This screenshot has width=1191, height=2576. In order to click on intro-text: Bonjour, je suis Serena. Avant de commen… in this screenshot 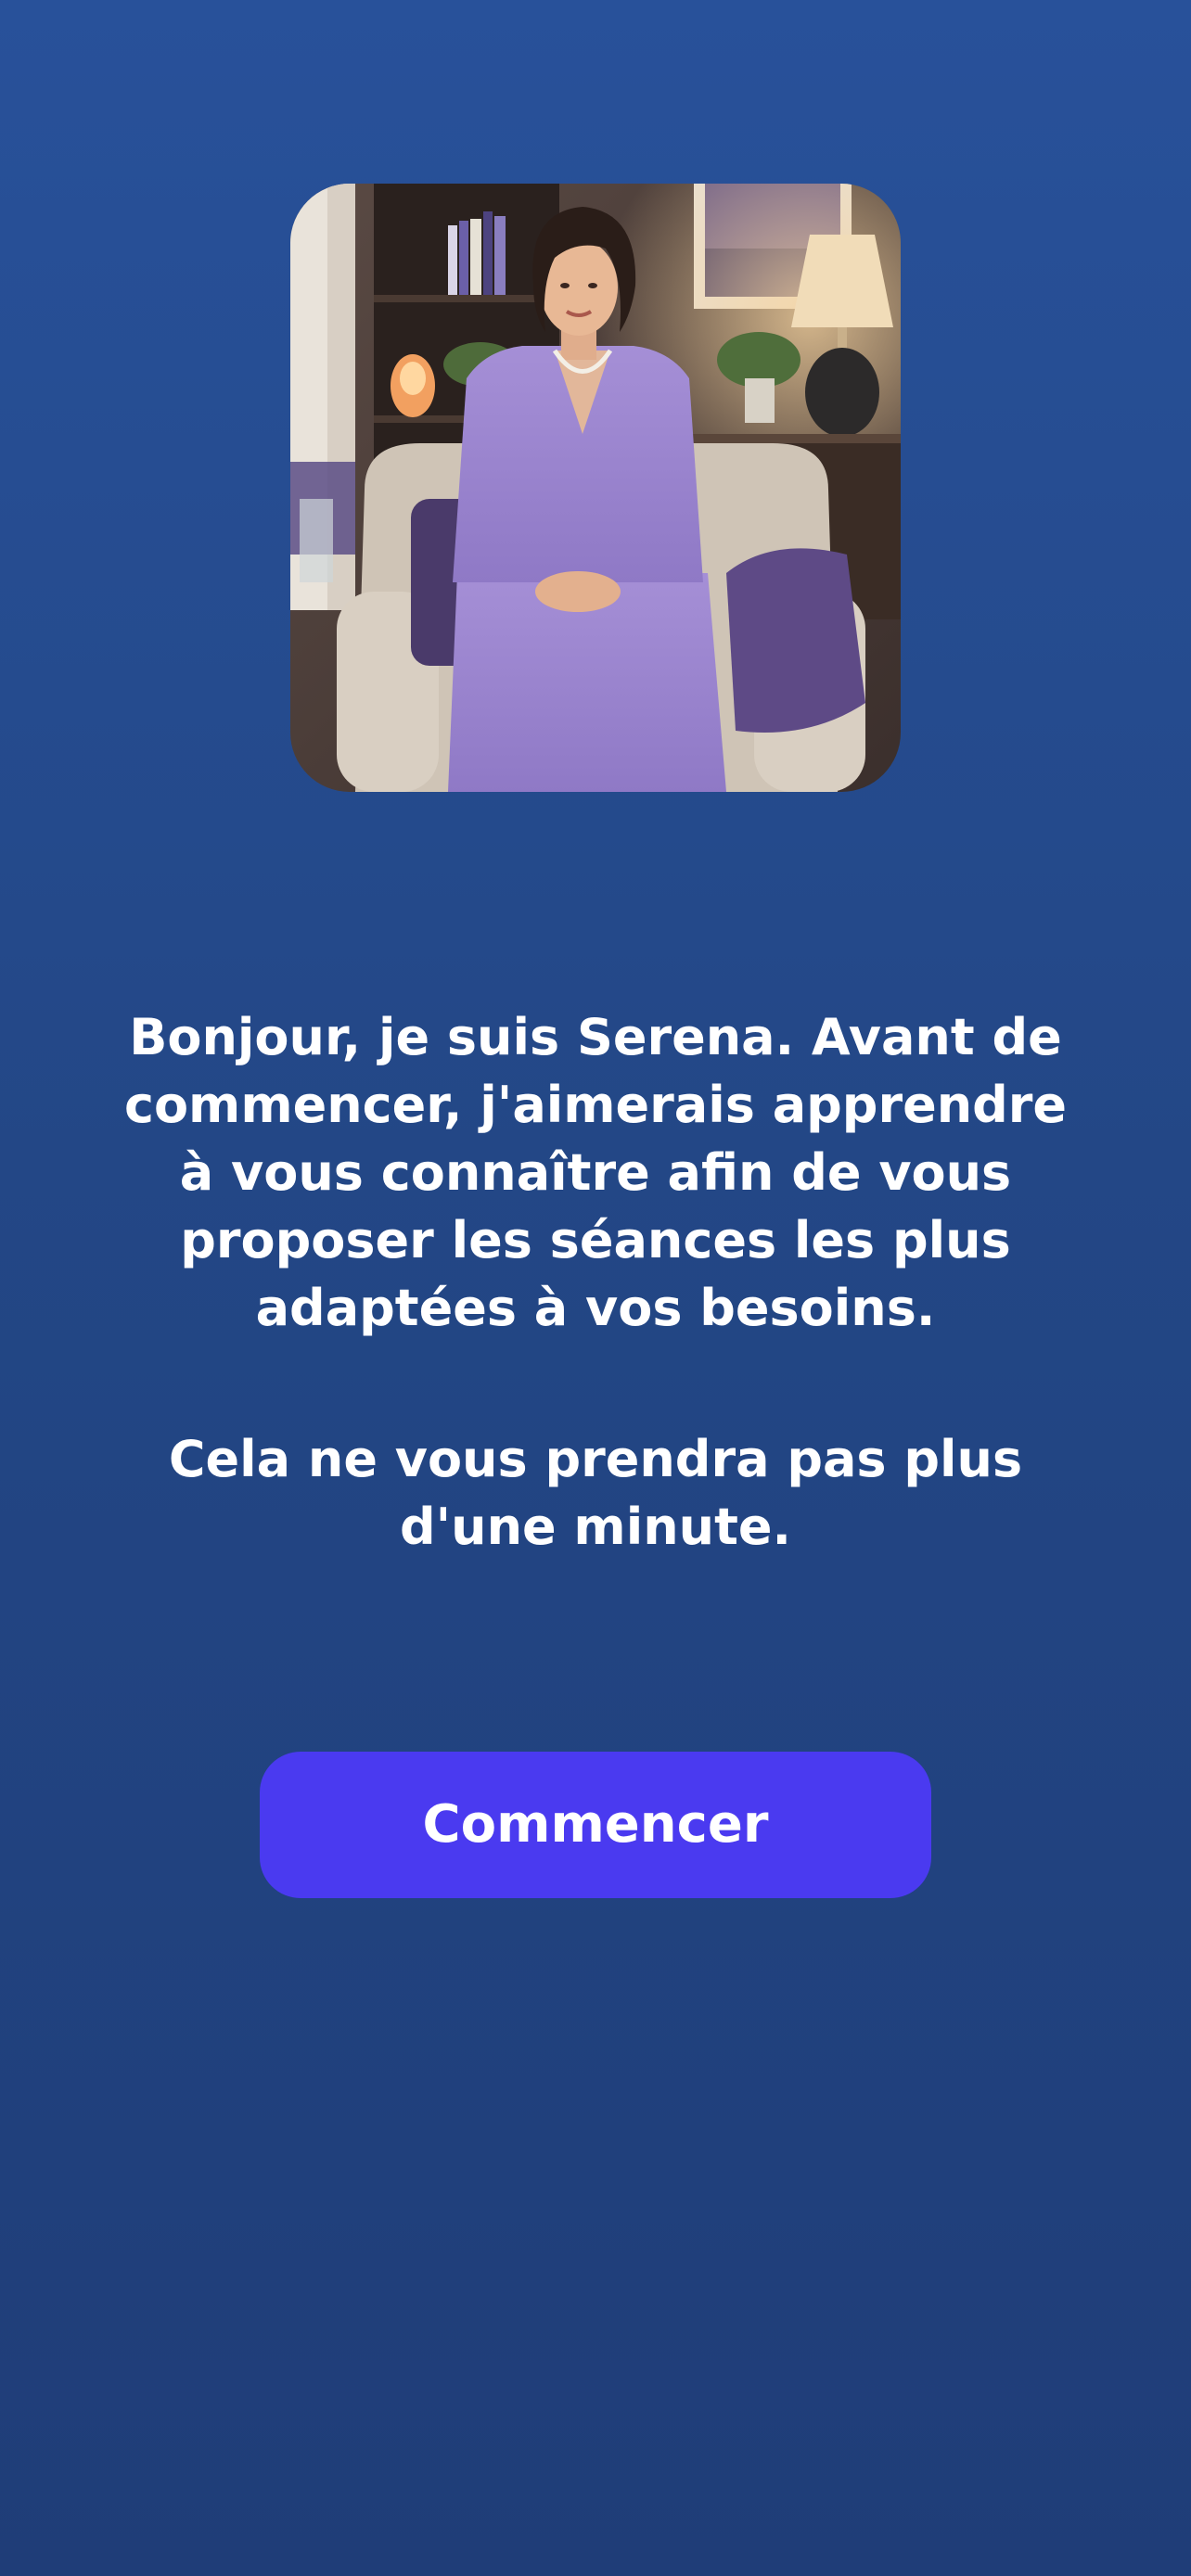, I will do `click(595, 1172)`.